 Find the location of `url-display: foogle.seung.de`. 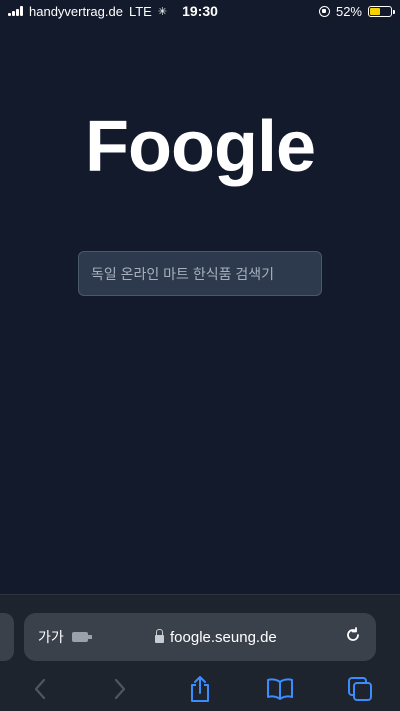

url-display: foogle.seung.de is located at coordinates (216, 637).